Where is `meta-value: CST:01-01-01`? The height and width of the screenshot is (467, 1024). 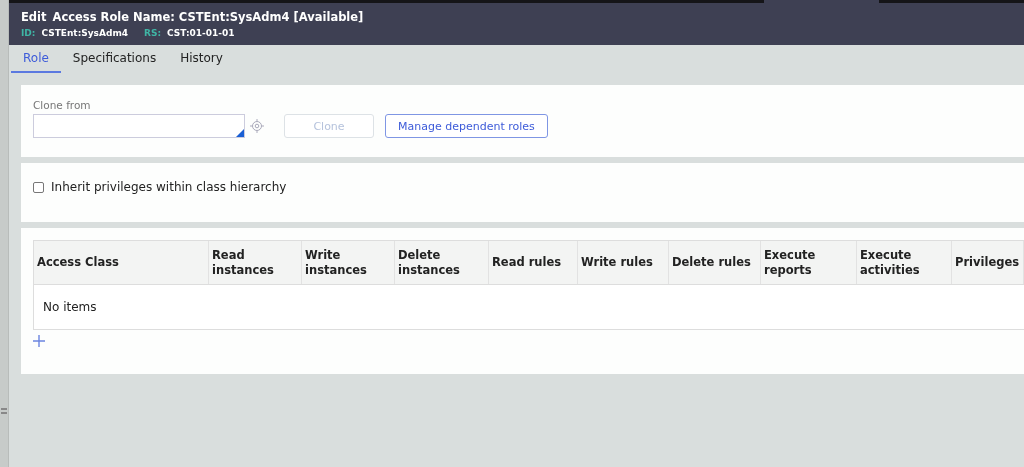 meta-value: CST:01-01-01 is located at coordinates (201, 33).